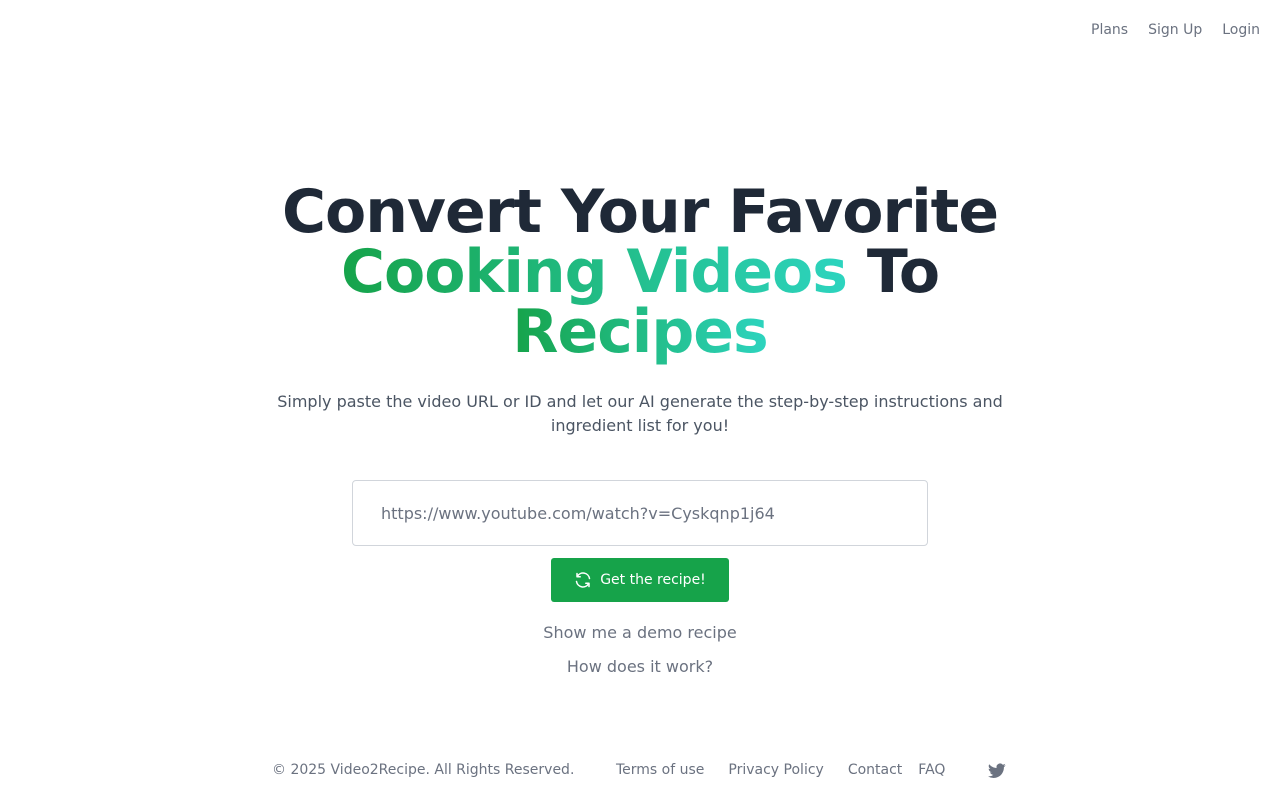 This screenshot has width=1280, height=800. Describe the element at coordinates (997, 773) in the screenshot. I see `twitter-icon` at that location.